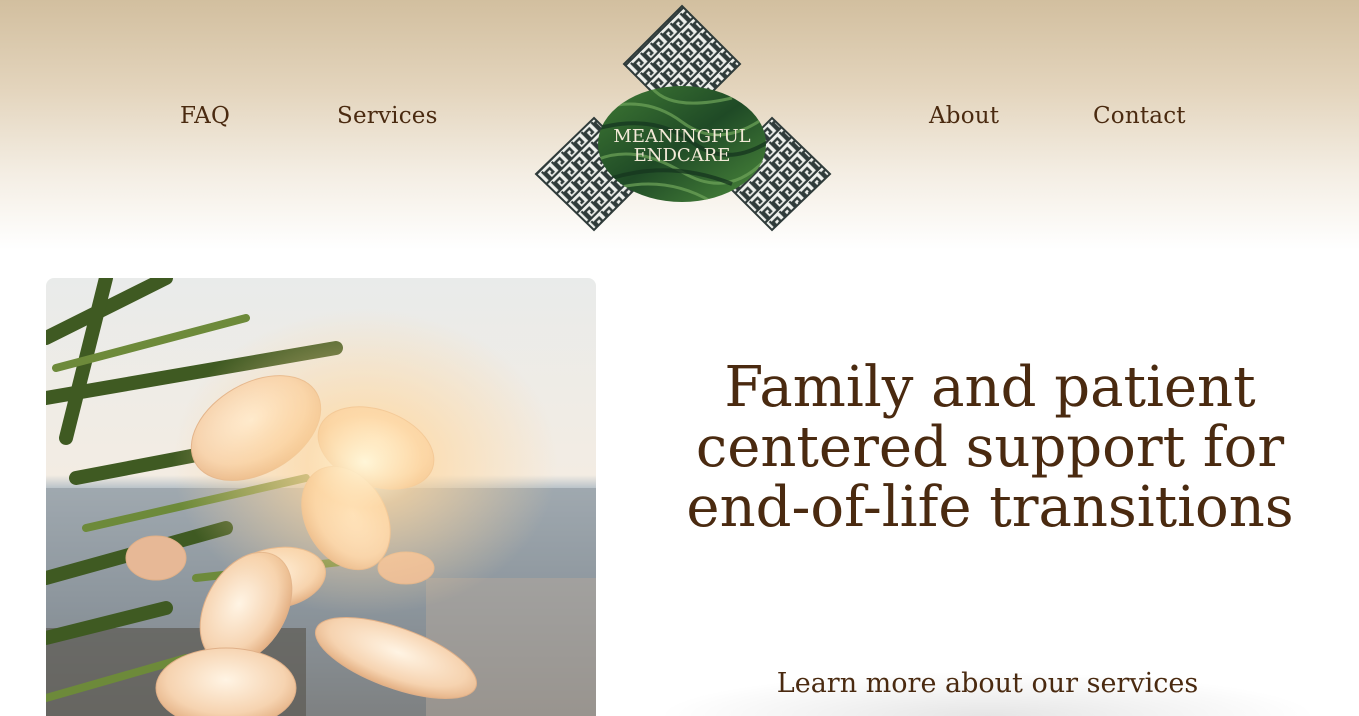 The height and width of the screenshot is (716, 1359). Describe the element at coordinates (387, 116) in the screenshot. I see `nav-services: Services` at that location.